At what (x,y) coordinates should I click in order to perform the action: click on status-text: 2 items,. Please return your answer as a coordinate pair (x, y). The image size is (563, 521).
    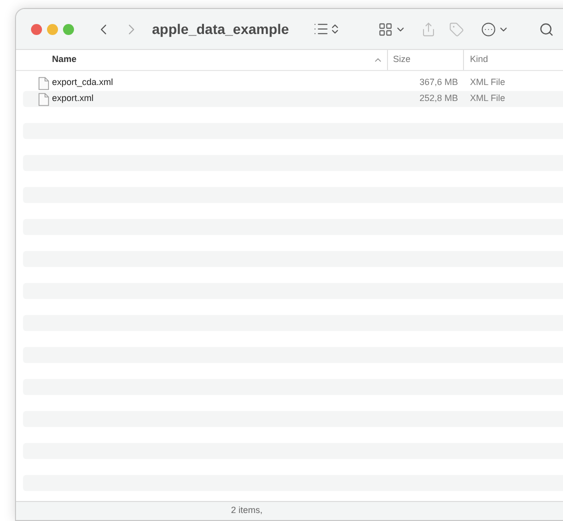
    Looking at the image, I should click on (247, 511).